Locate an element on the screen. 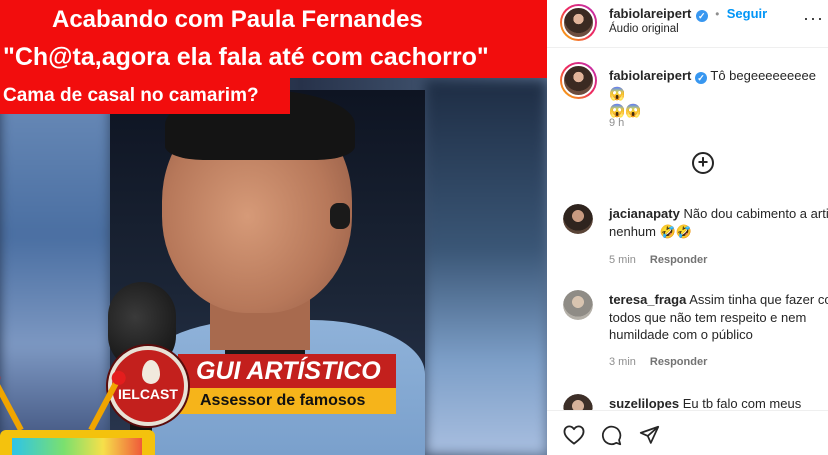 This screenshot has height=455, width=828. guest-name: GUI ARTÍSTICO is located at coordinates (287, 371).